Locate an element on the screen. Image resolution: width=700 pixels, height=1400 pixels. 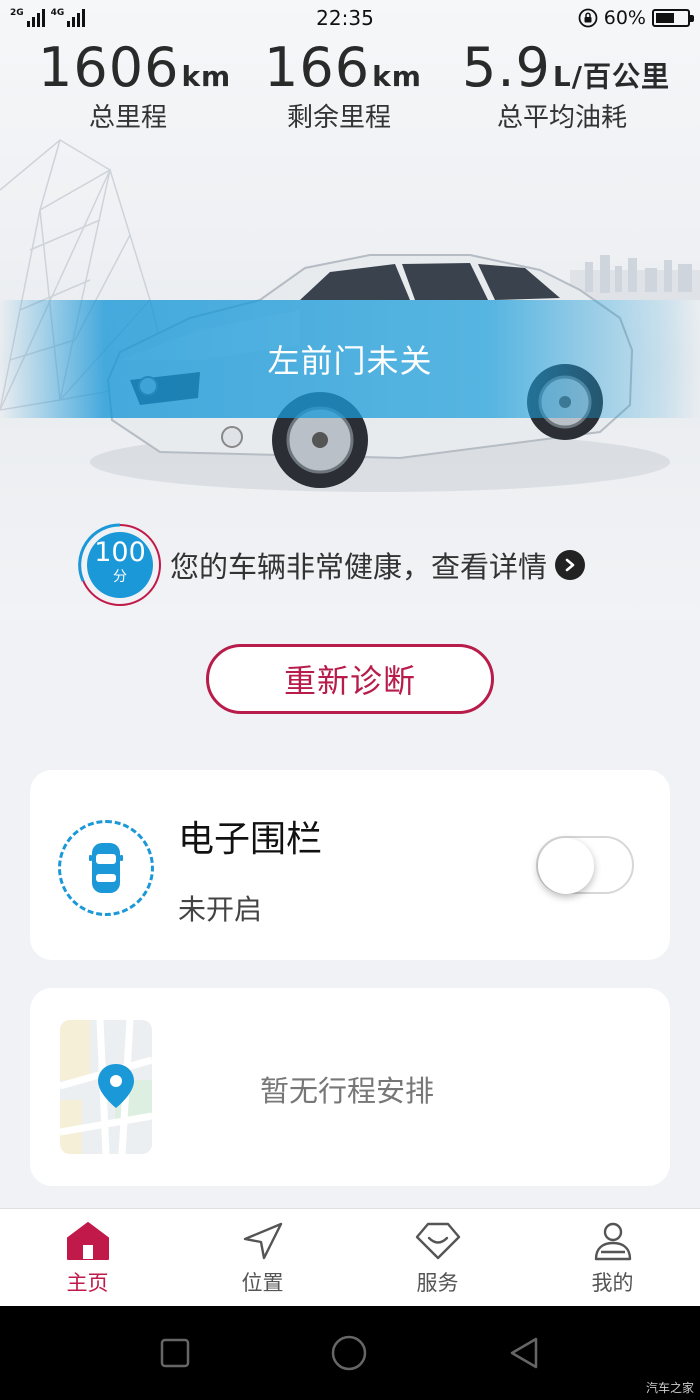
battery-percent: 60% is located at coordinates (624, 18).